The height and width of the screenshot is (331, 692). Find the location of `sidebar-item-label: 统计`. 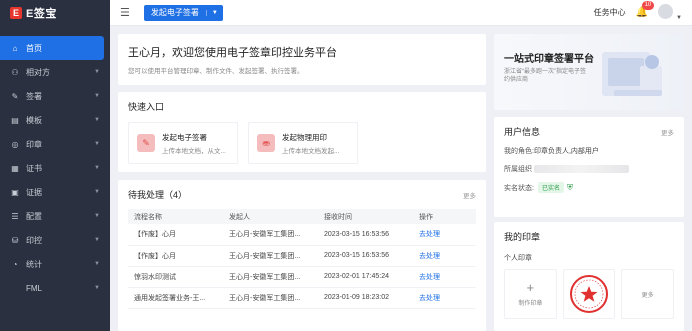

sidebar-item-label: 统计 is located at coordinates (34, 264).